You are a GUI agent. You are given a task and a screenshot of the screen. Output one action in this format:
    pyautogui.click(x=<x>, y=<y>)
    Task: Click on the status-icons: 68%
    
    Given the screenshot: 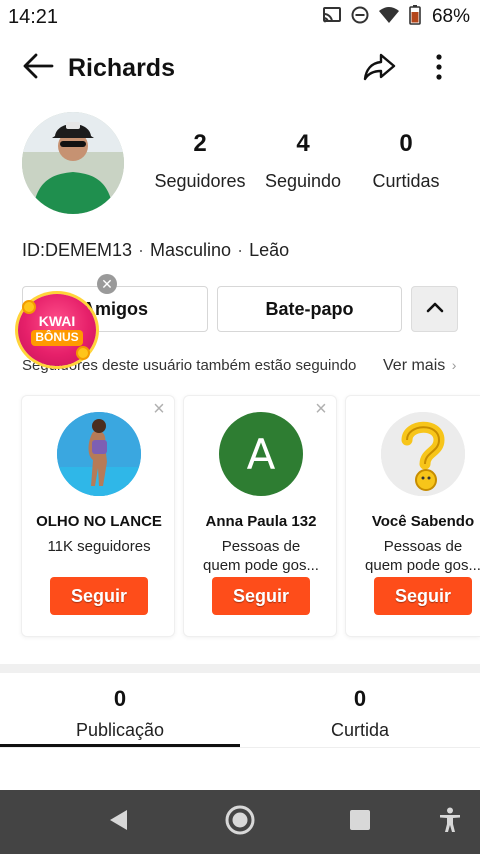 What is the action you would take?
    pyautogui.click(x=396, y=17)
    